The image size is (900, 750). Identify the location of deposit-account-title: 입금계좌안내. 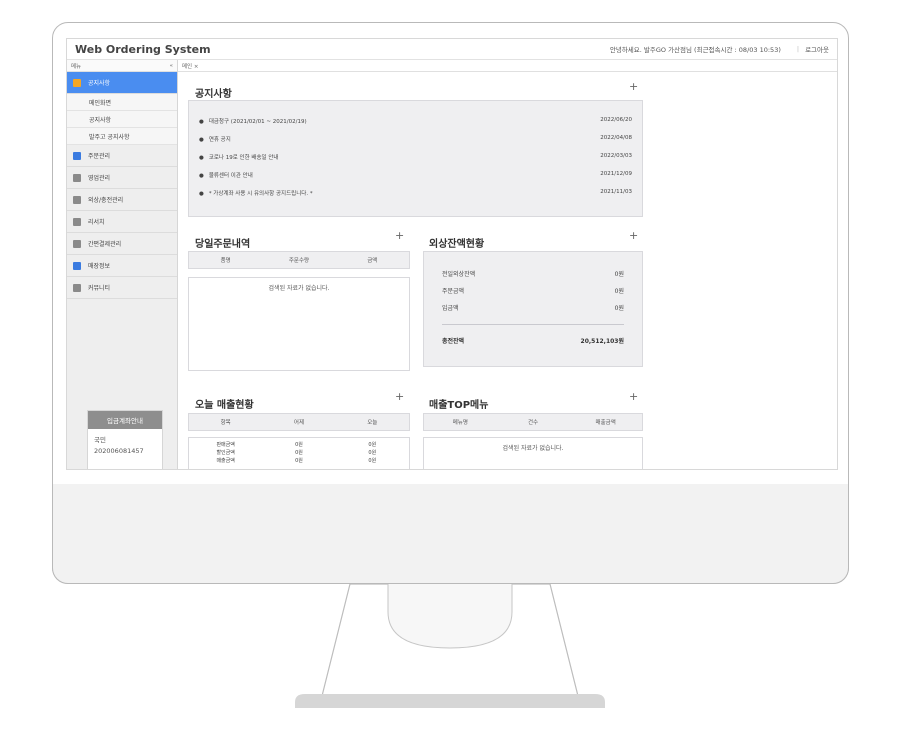
(125, 420).